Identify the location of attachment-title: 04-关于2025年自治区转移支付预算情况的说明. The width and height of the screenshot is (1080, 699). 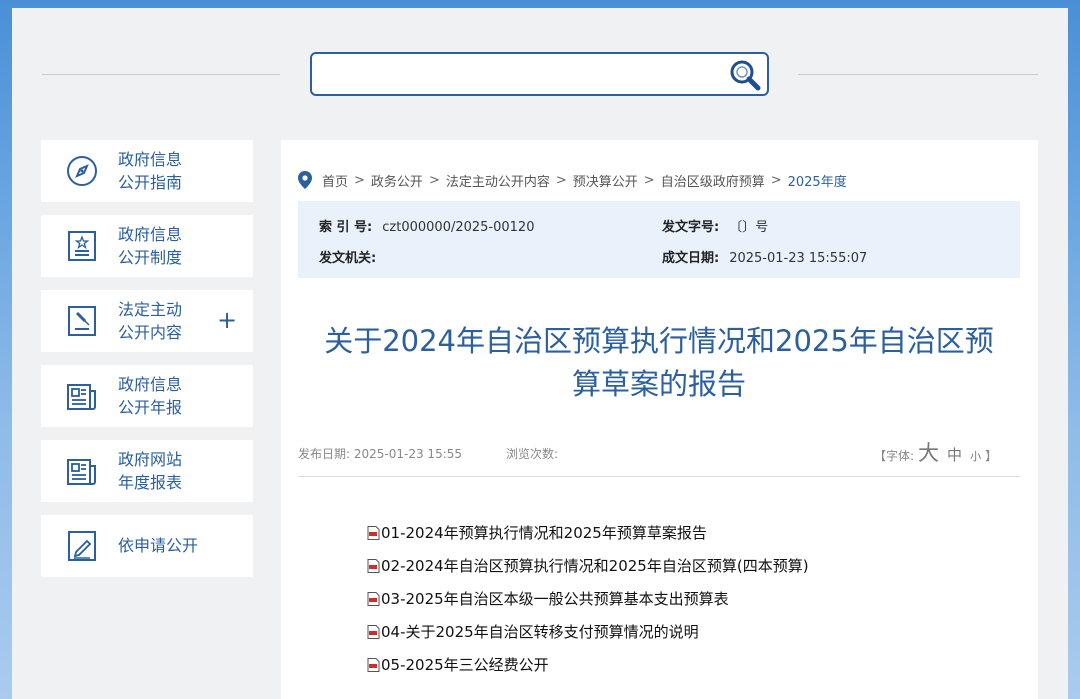
(540, 631).